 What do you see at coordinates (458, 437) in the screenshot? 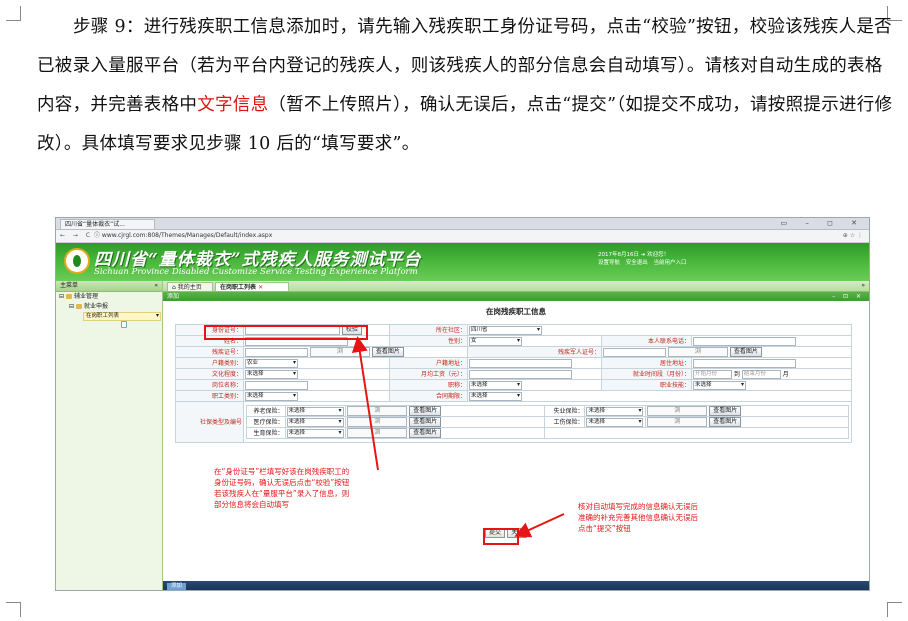
I see `annotation-arrows` at bounding box center [458, 437].